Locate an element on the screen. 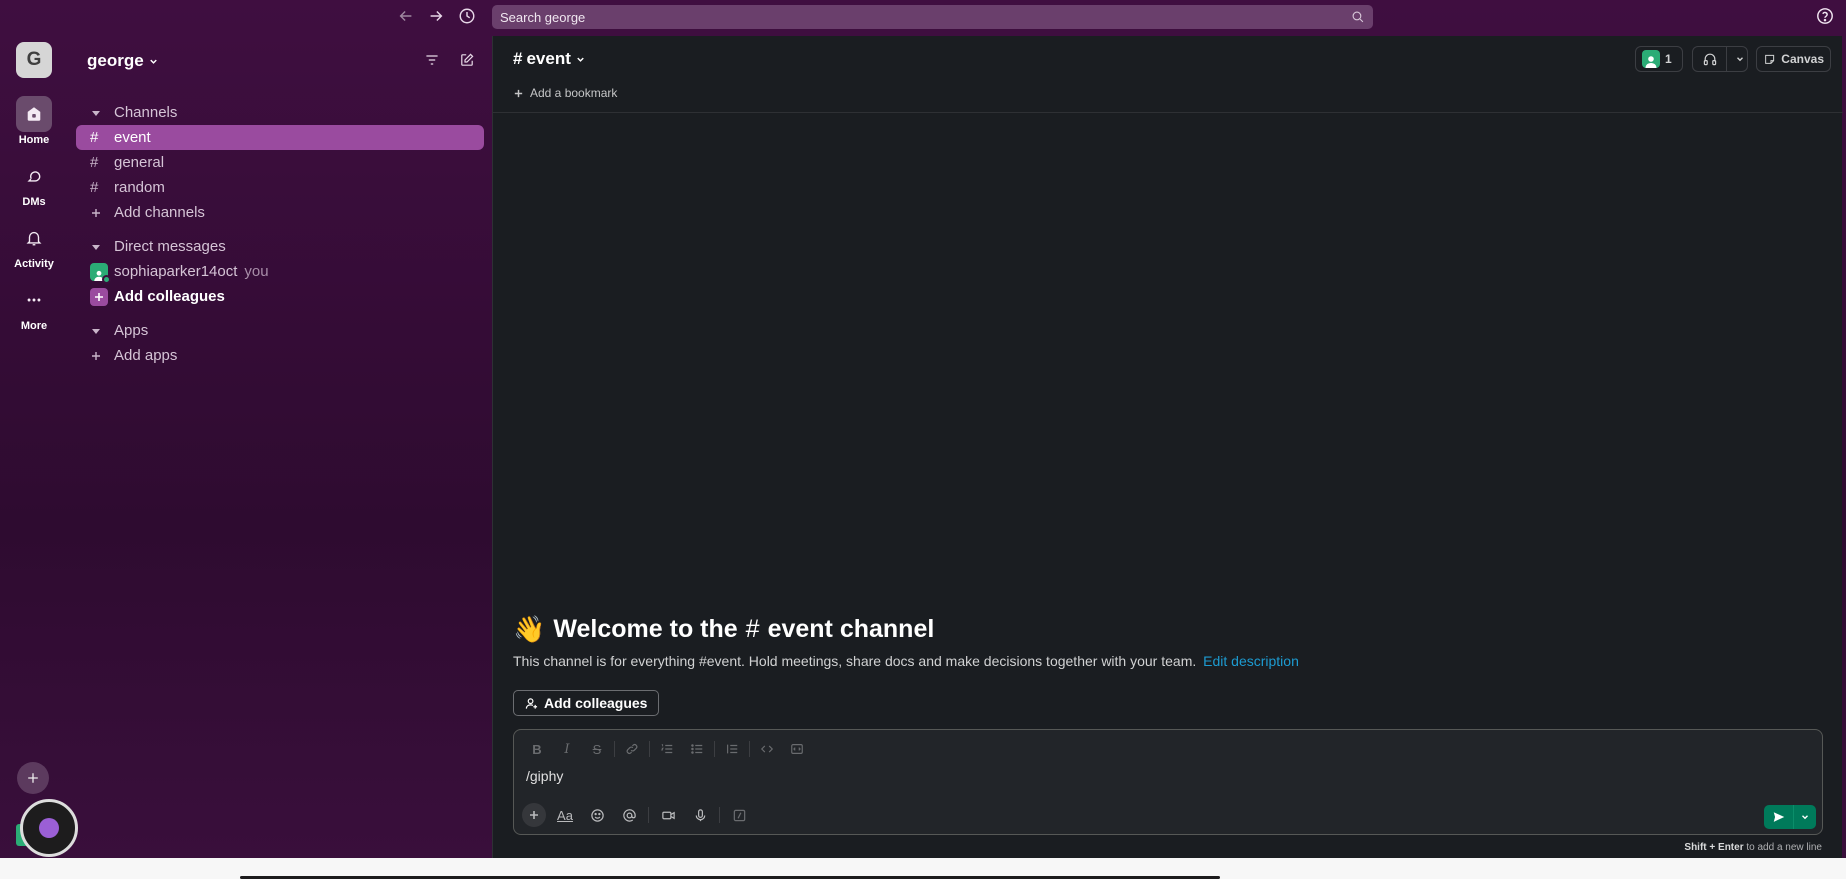  send-button is located at coordinates (1779, 817).